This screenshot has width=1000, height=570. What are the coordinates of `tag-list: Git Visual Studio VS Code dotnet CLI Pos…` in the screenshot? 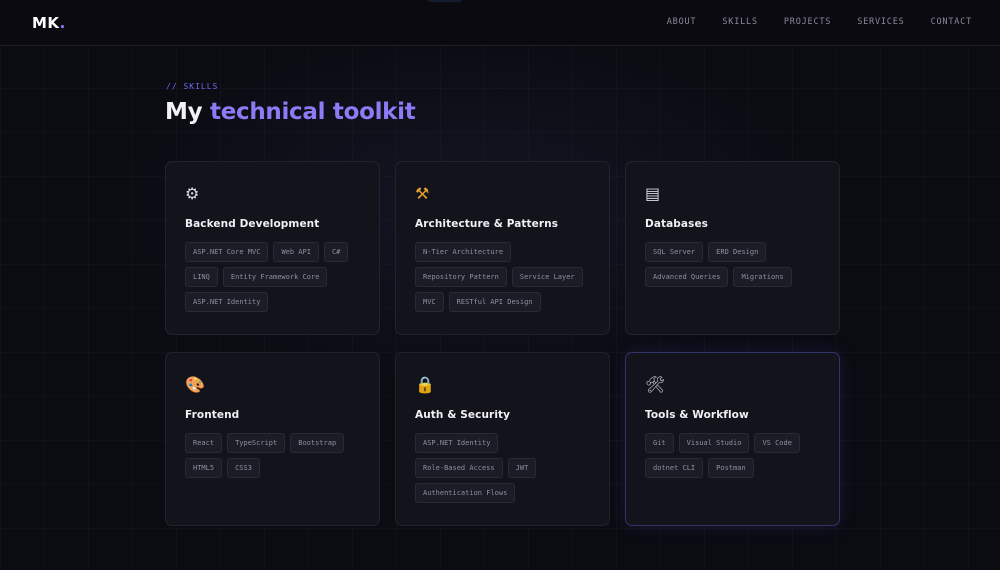 It's located at (732, 455).